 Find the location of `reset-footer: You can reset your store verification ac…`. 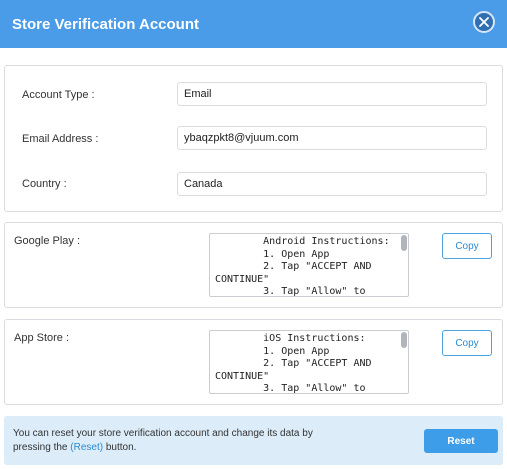

reset-footer: You can reset your store verification ac… is located at coordinates (253, 440).